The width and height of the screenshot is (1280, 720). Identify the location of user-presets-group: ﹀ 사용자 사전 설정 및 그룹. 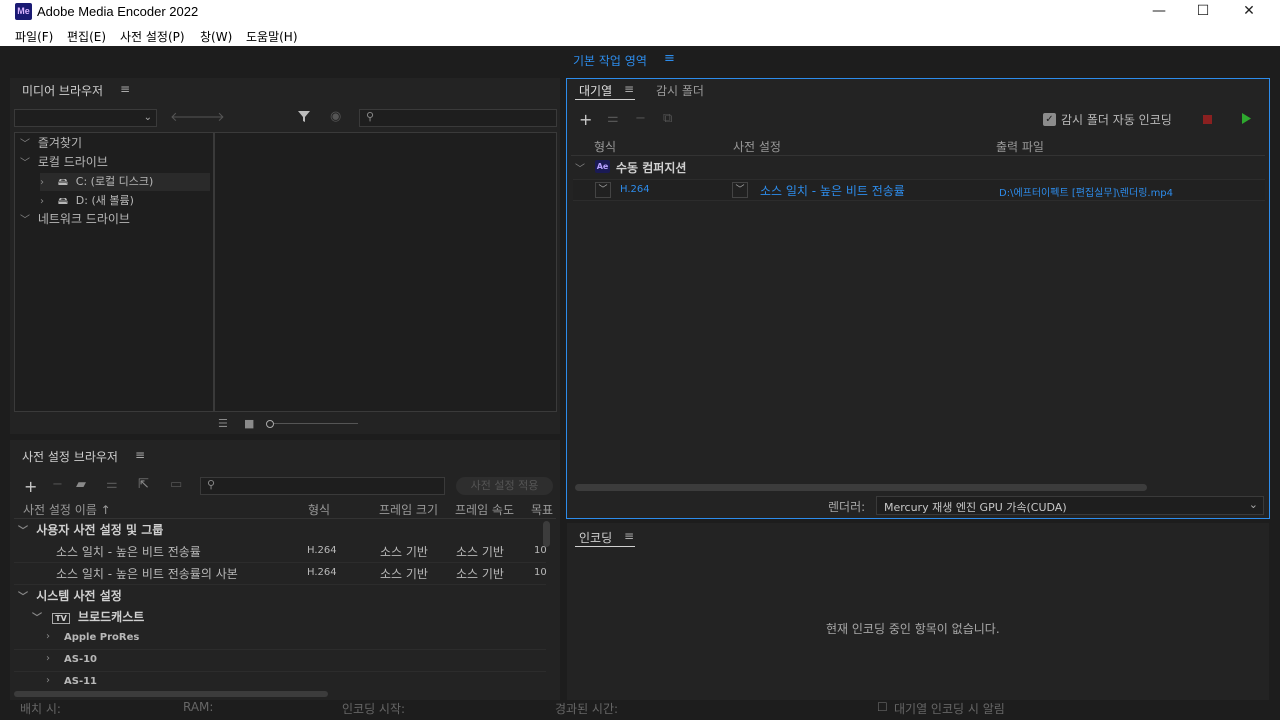
(90, 529).